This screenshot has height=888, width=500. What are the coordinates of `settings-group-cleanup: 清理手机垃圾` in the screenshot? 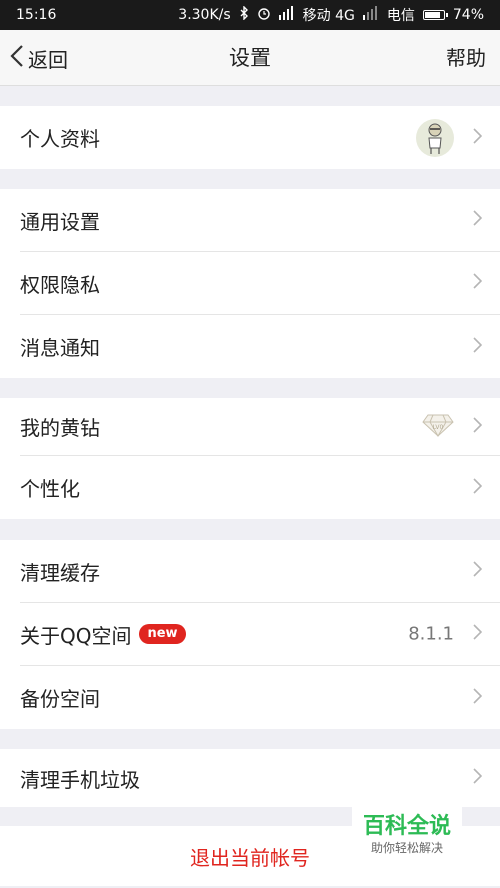 It's located at (250, 778).